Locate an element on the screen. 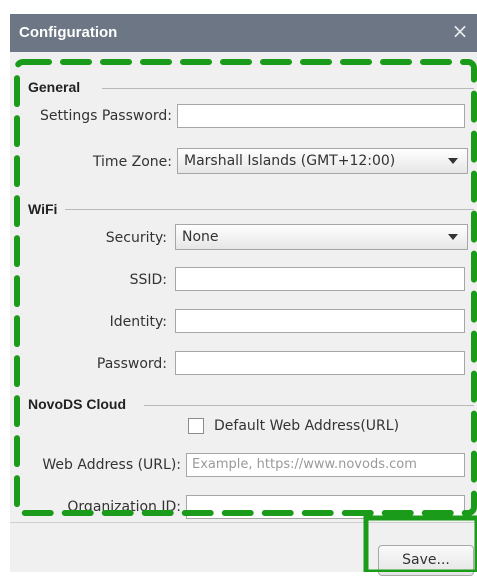 The image size is (477, 576). security-select: None is located at coordinates (321, 237).